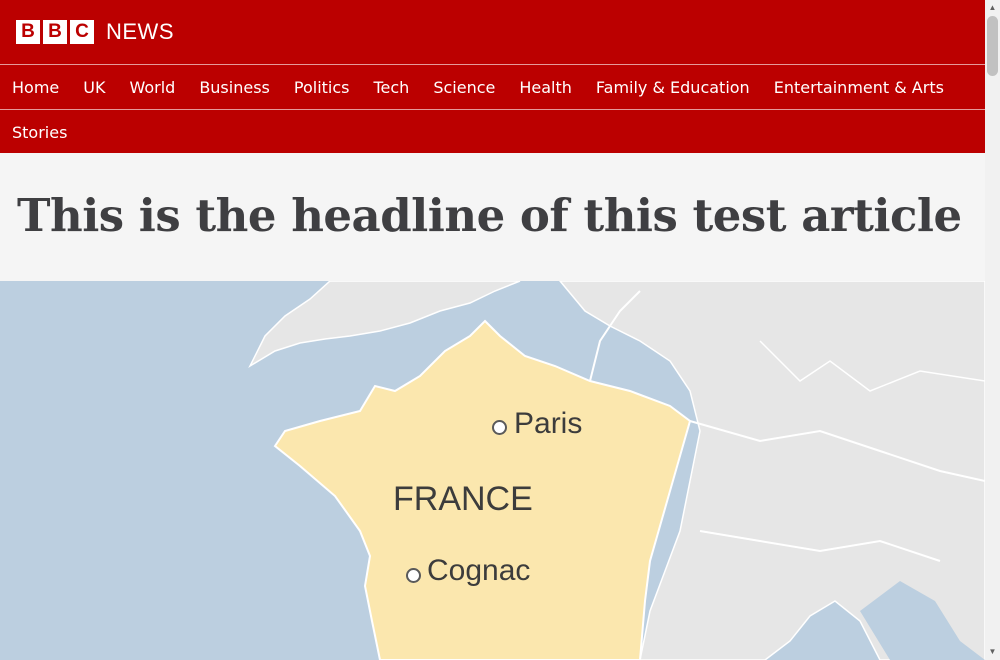  Describe the element at coordinates (492, 131) in the screenshot. I see `nav-row-2: Stories` at that location.